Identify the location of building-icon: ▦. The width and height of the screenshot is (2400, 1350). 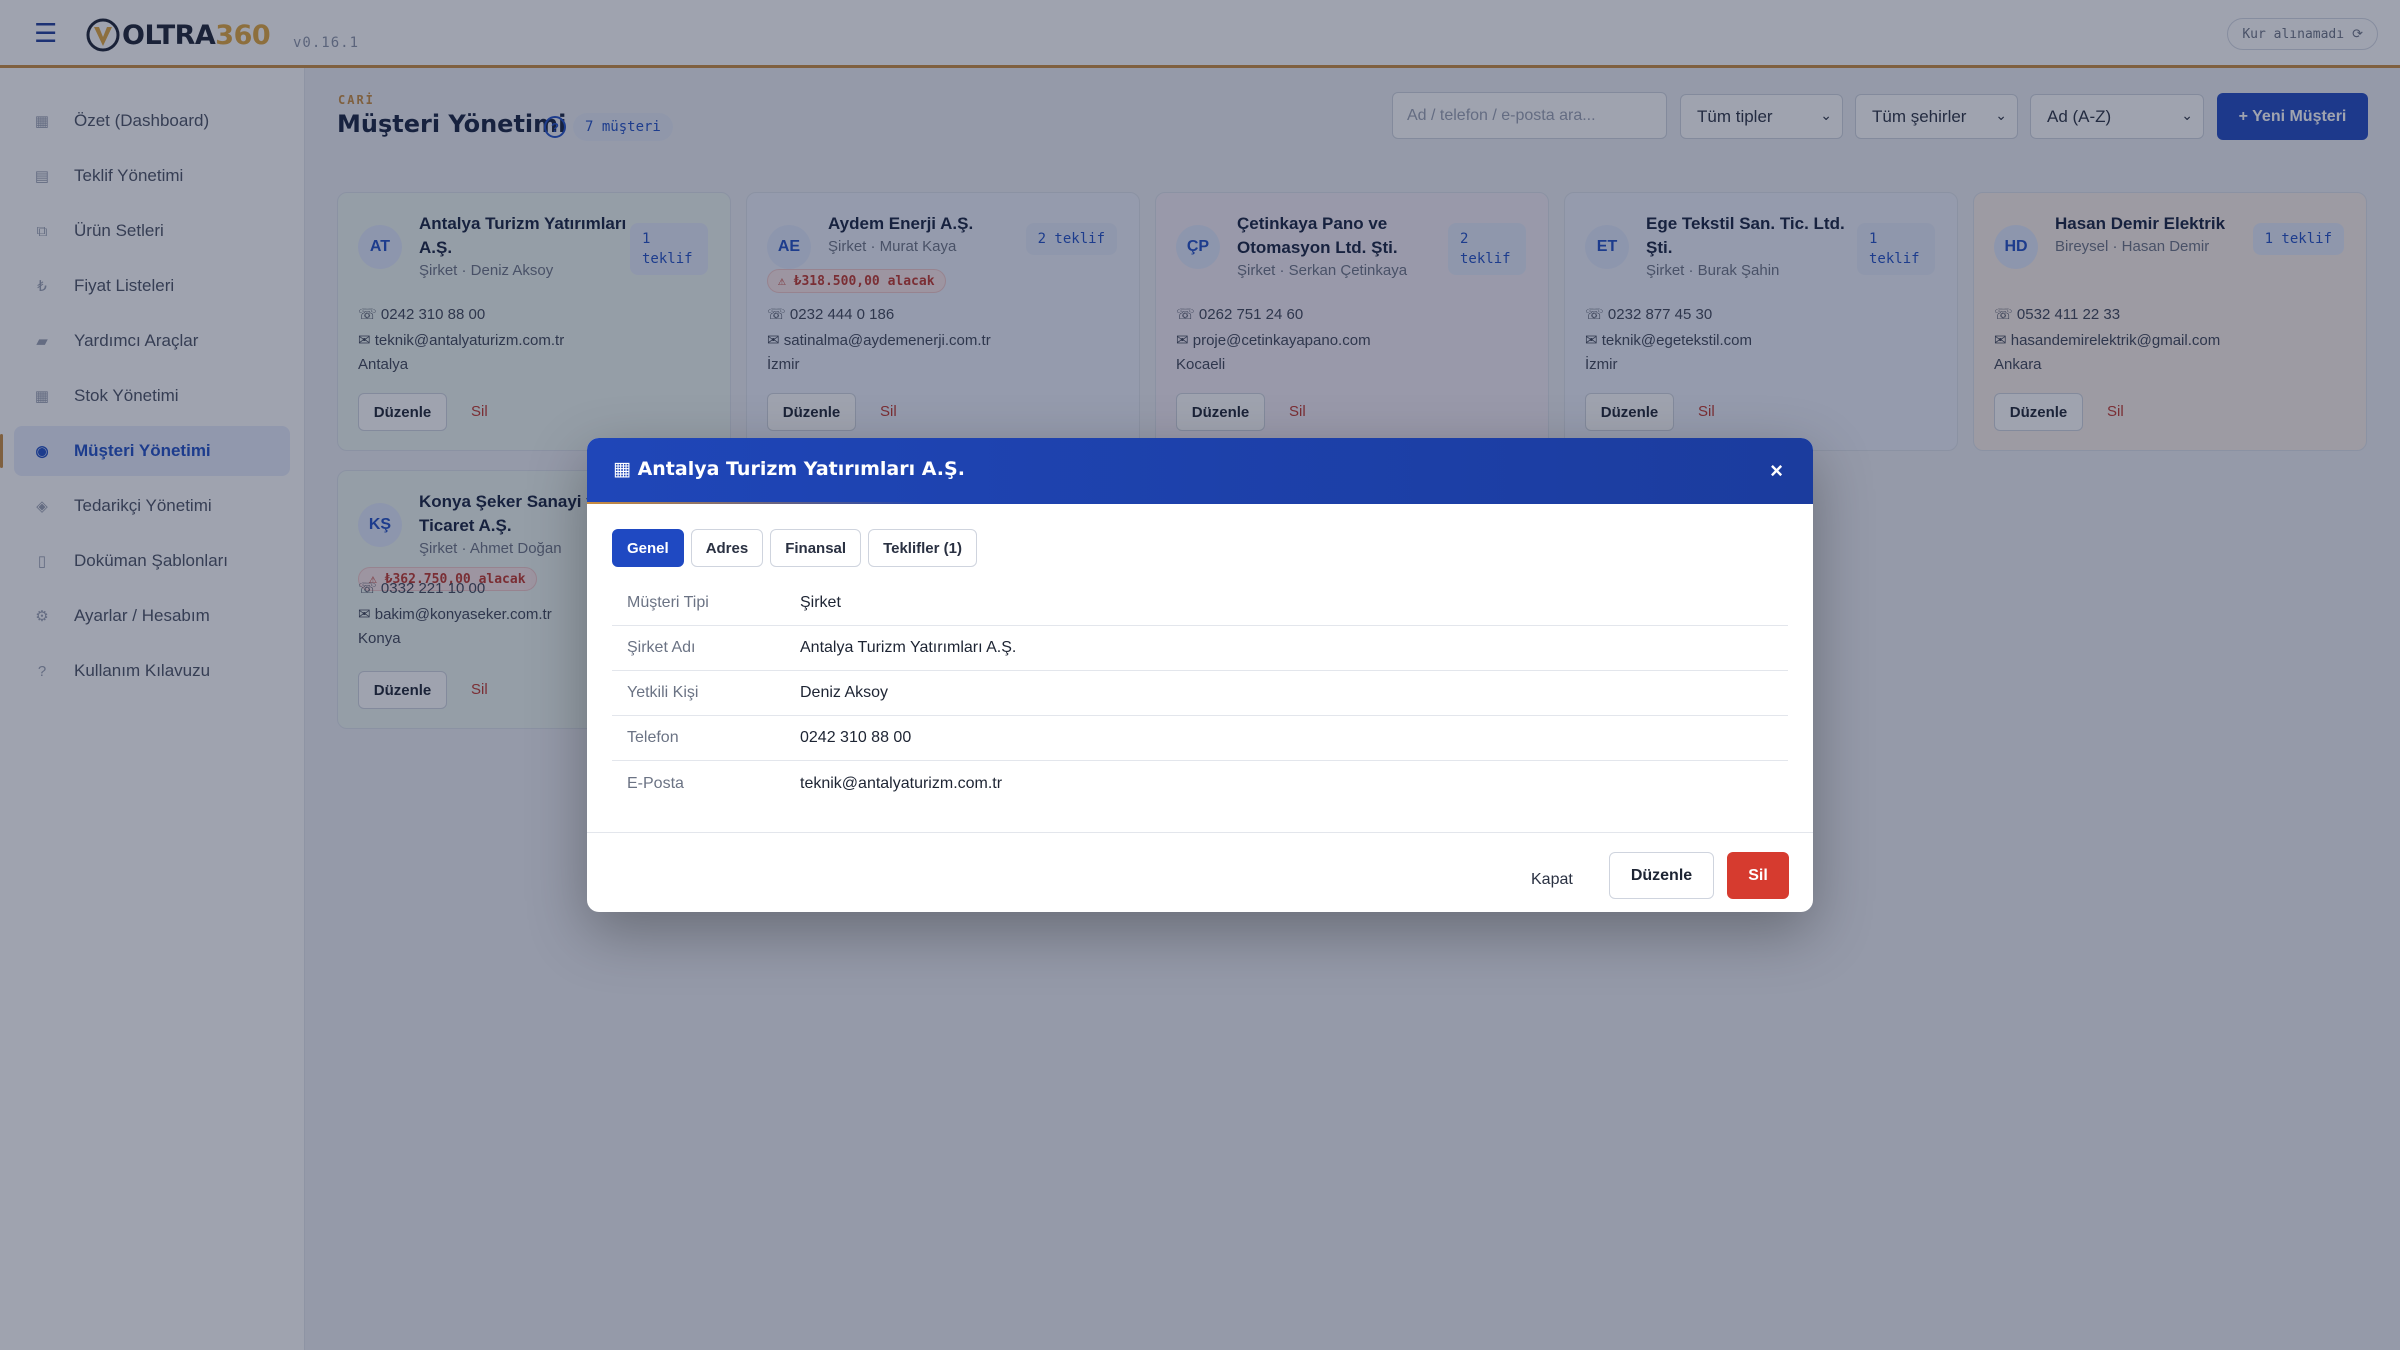
(622, 469).